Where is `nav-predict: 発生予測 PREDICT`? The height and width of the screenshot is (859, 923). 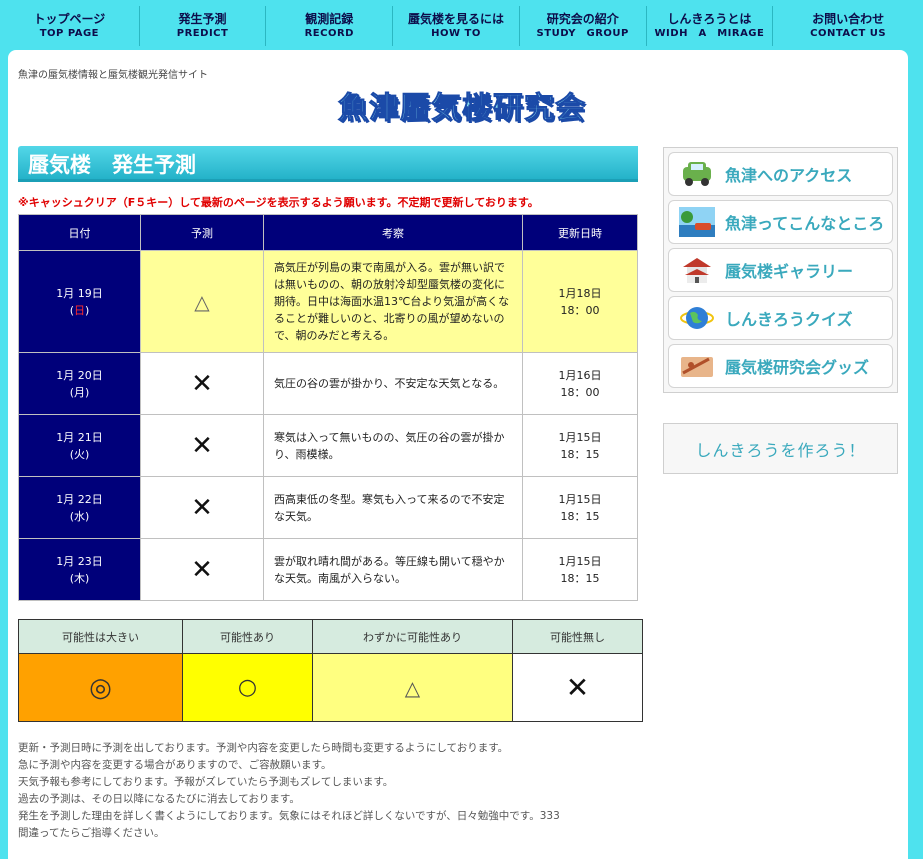 nav-predict: 発生予測 PREDICT is located at coordinates (203, 26).